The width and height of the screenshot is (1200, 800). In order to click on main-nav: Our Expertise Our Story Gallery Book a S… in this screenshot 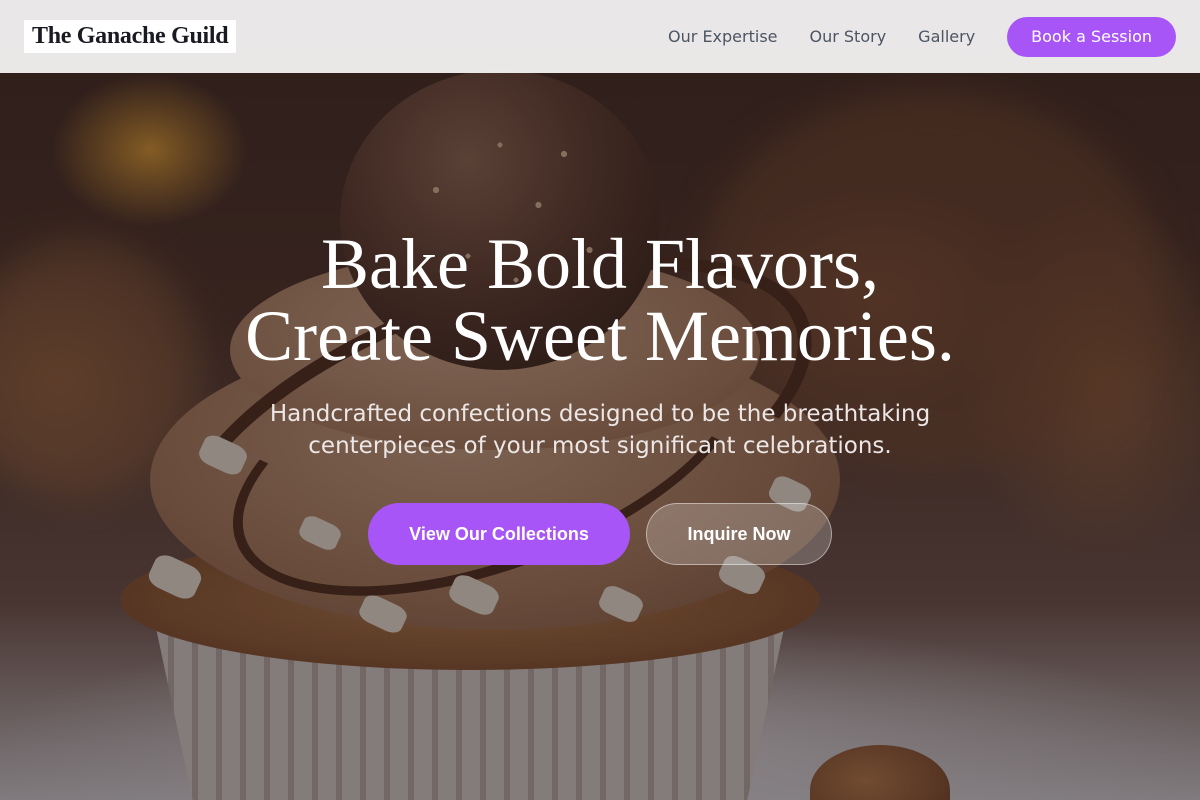, I will do `click(922, 36)`.